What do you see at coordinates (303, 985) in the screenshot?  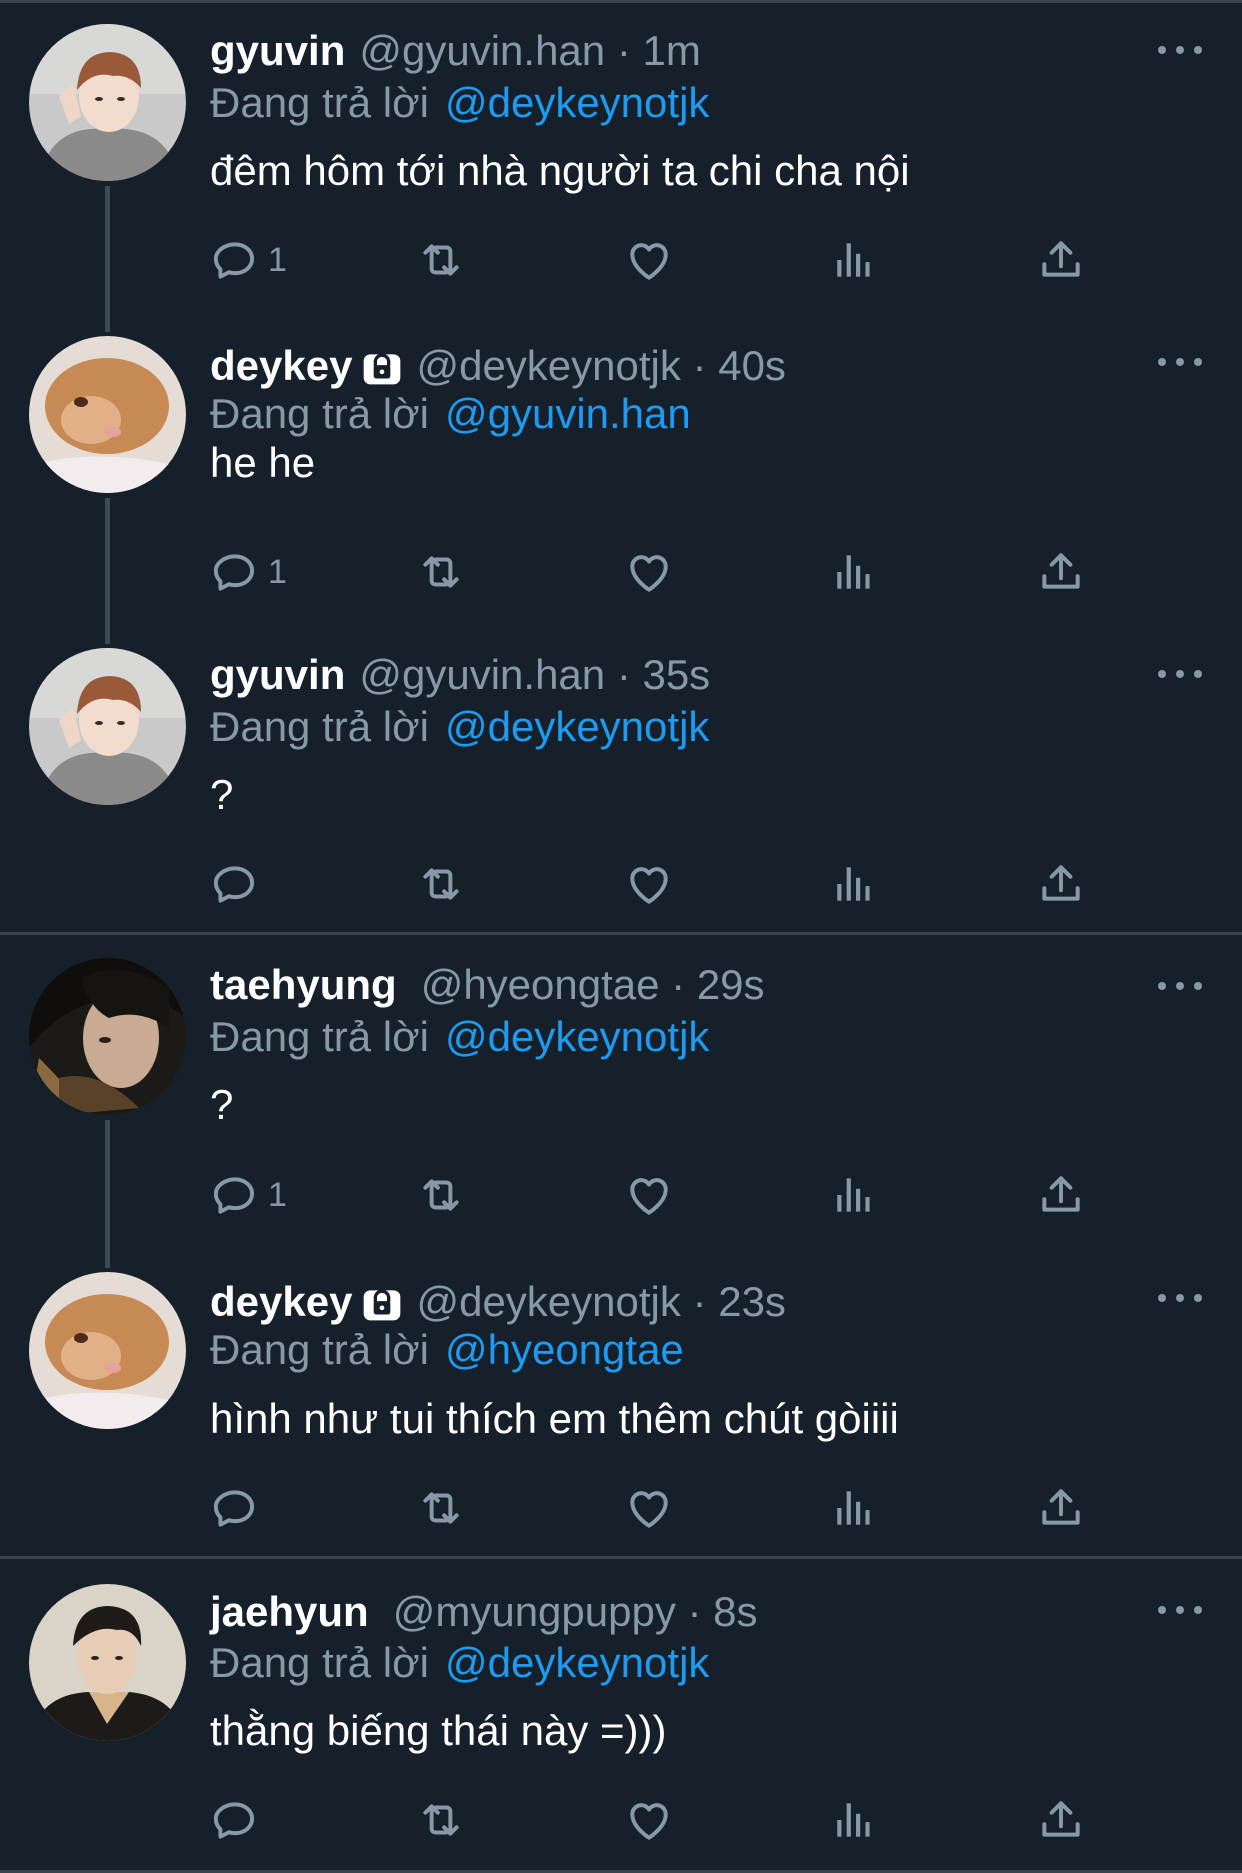 I see `display-name: taehyung` at bounding box center [303, 985].